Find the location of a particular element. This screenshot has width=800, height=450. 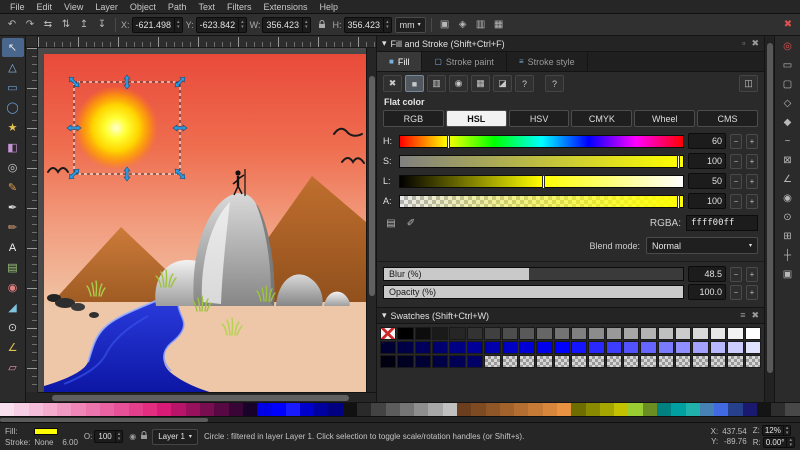

h-input: 356.423 ▴ ▾ is located at coordinates (367, 24).